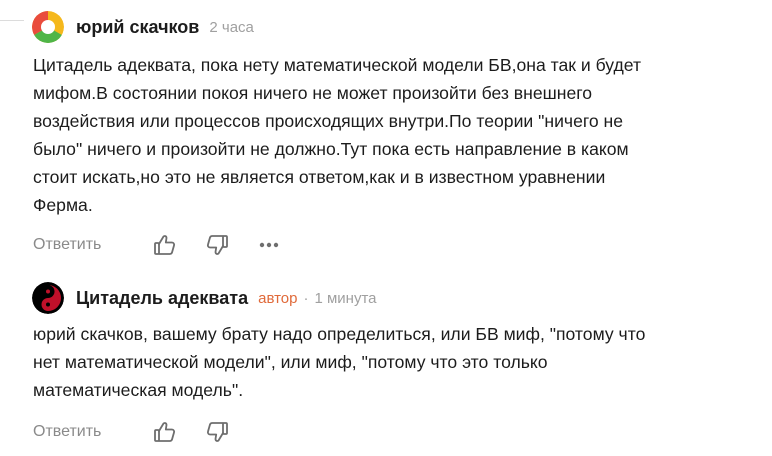  What do you see at coordinates (231, 27) in the screenshot?
I see `comment-time: 2 часа` at bounding box center [231, 27].